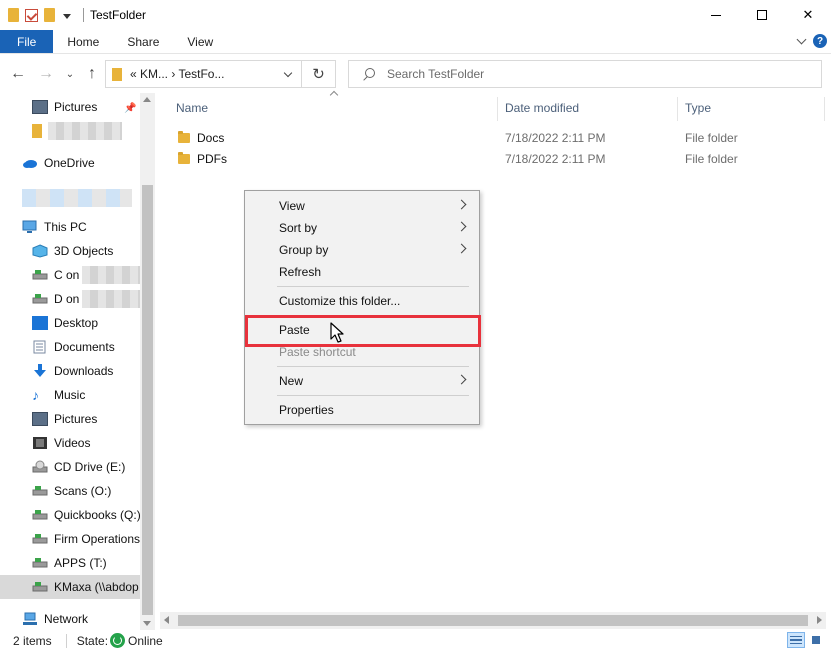 Image resolution: width=831 pixels, height=651 pixels. What do you see at coordinates (415, 15) in the screenshot?
I see `title-bar: TestFolder ✕` at bounding box center [415, 15].